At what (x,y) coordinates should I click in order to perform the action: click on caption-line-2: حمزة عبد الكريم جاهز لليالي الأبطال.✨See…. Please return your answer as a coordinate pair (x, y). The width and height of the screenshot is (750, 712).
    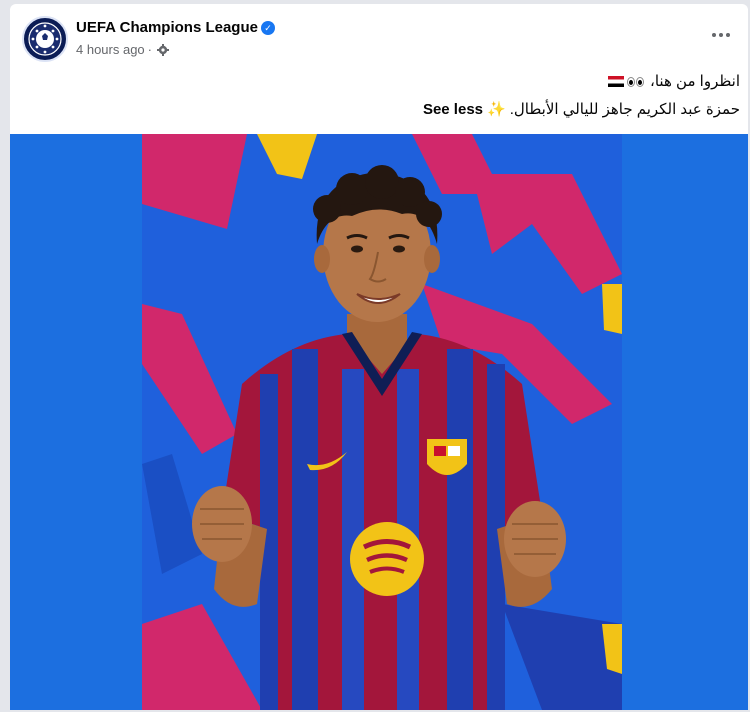
    Looking at the image, I should click on (440, 110).